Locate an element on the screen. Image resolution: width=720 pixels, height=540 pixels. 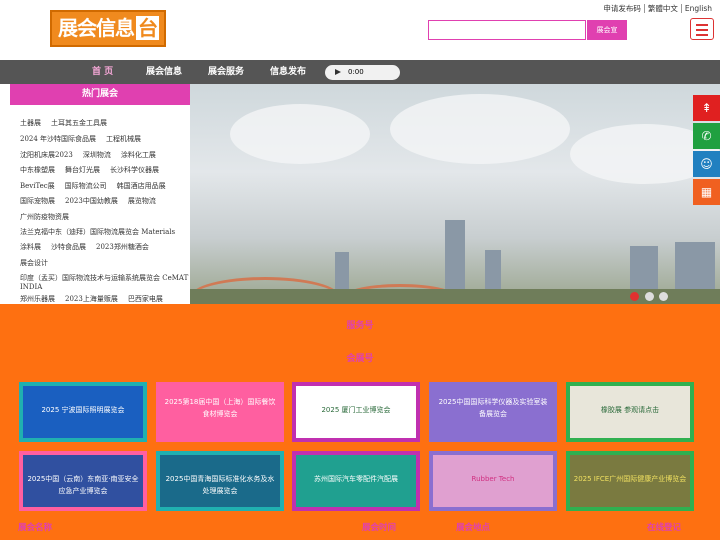
hot-exhibition-link: 沈阳机床展2023 is located at coordinates (46, 155).